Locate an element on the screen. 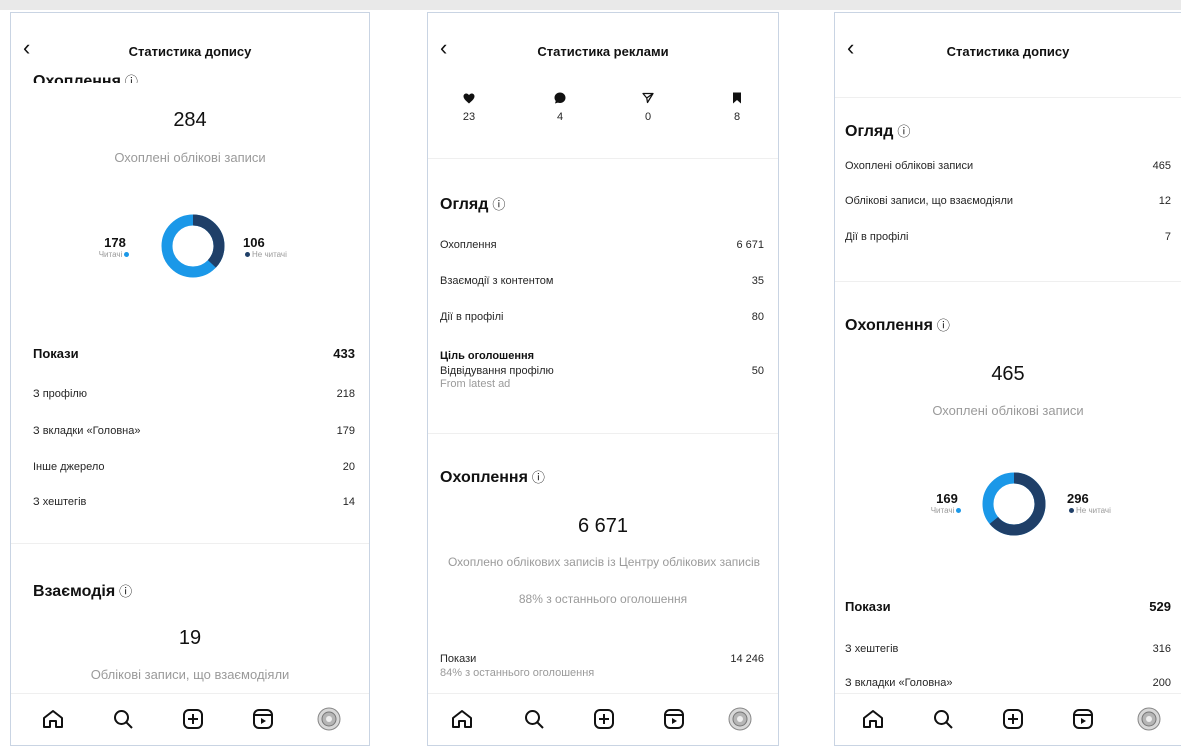 The height and width of the screenshot is (746, 1181). overview-section-title: Огляд ⓘ is located at coordinates (877, 131).